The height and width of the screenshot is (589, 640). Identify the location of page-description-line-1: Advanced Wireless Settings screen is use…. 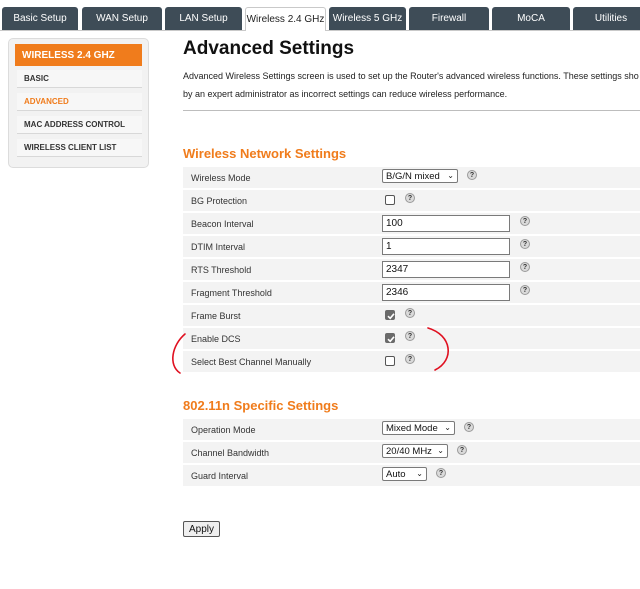
(411, 76).